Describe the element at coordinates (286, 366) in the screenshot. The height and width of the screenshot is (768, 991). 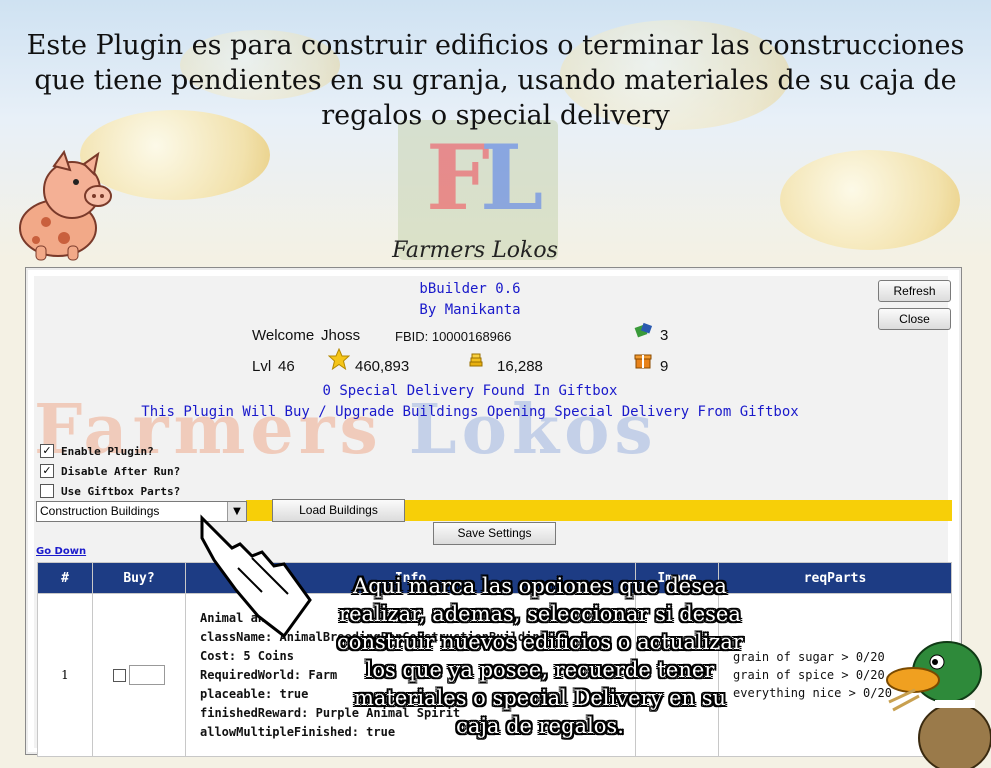
I see `level-value: 46` at that location.